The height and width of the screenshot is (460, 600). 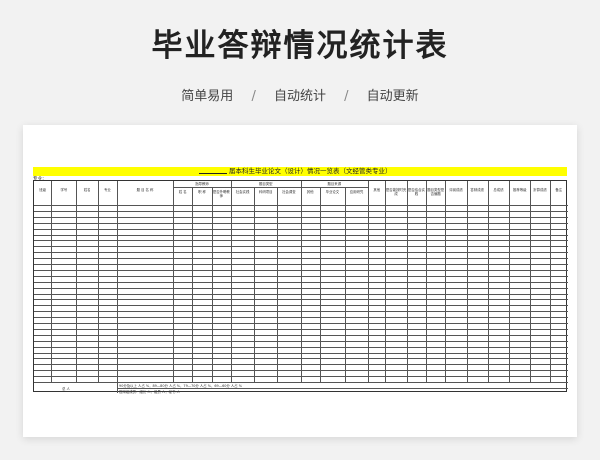 I want to click on column-header: 职 称, so click(x=202, y=192).